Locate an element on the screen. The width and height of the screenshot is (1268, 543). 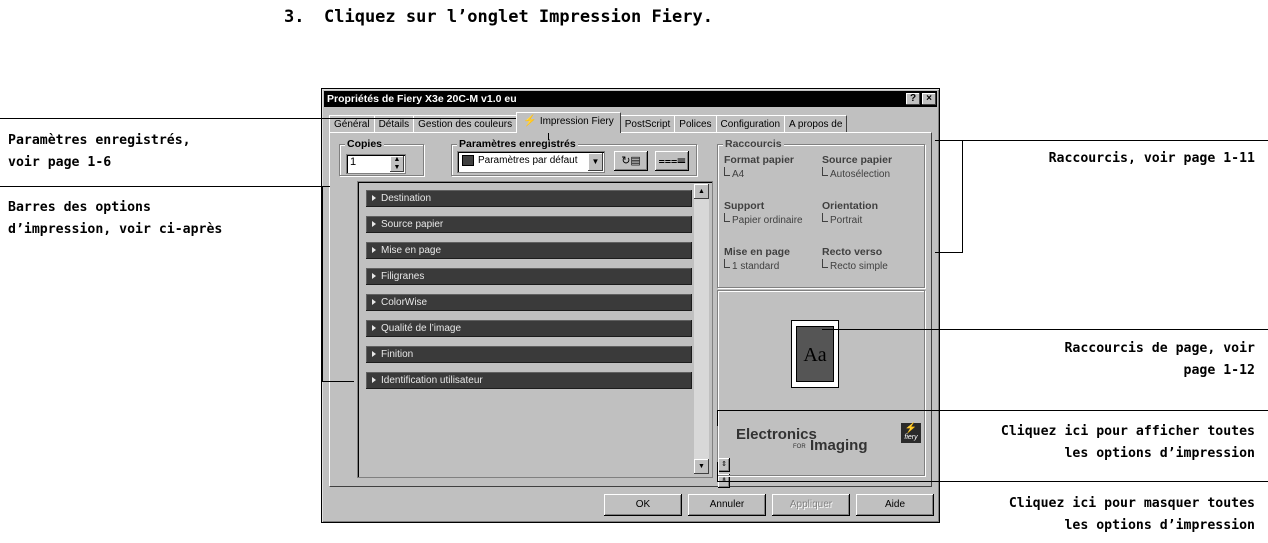
shortcut-label-layout: Mise en page is located at coordinates (757, 252).